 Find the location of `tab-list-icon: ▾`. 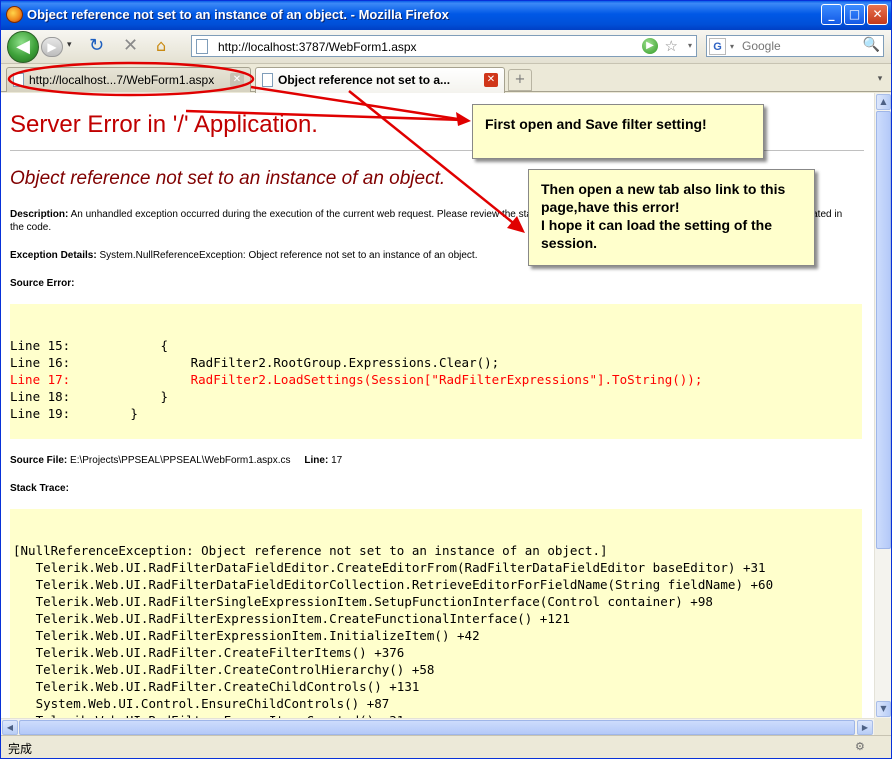

tab-list-icon: ▾ is located at coordinates (880, 79).